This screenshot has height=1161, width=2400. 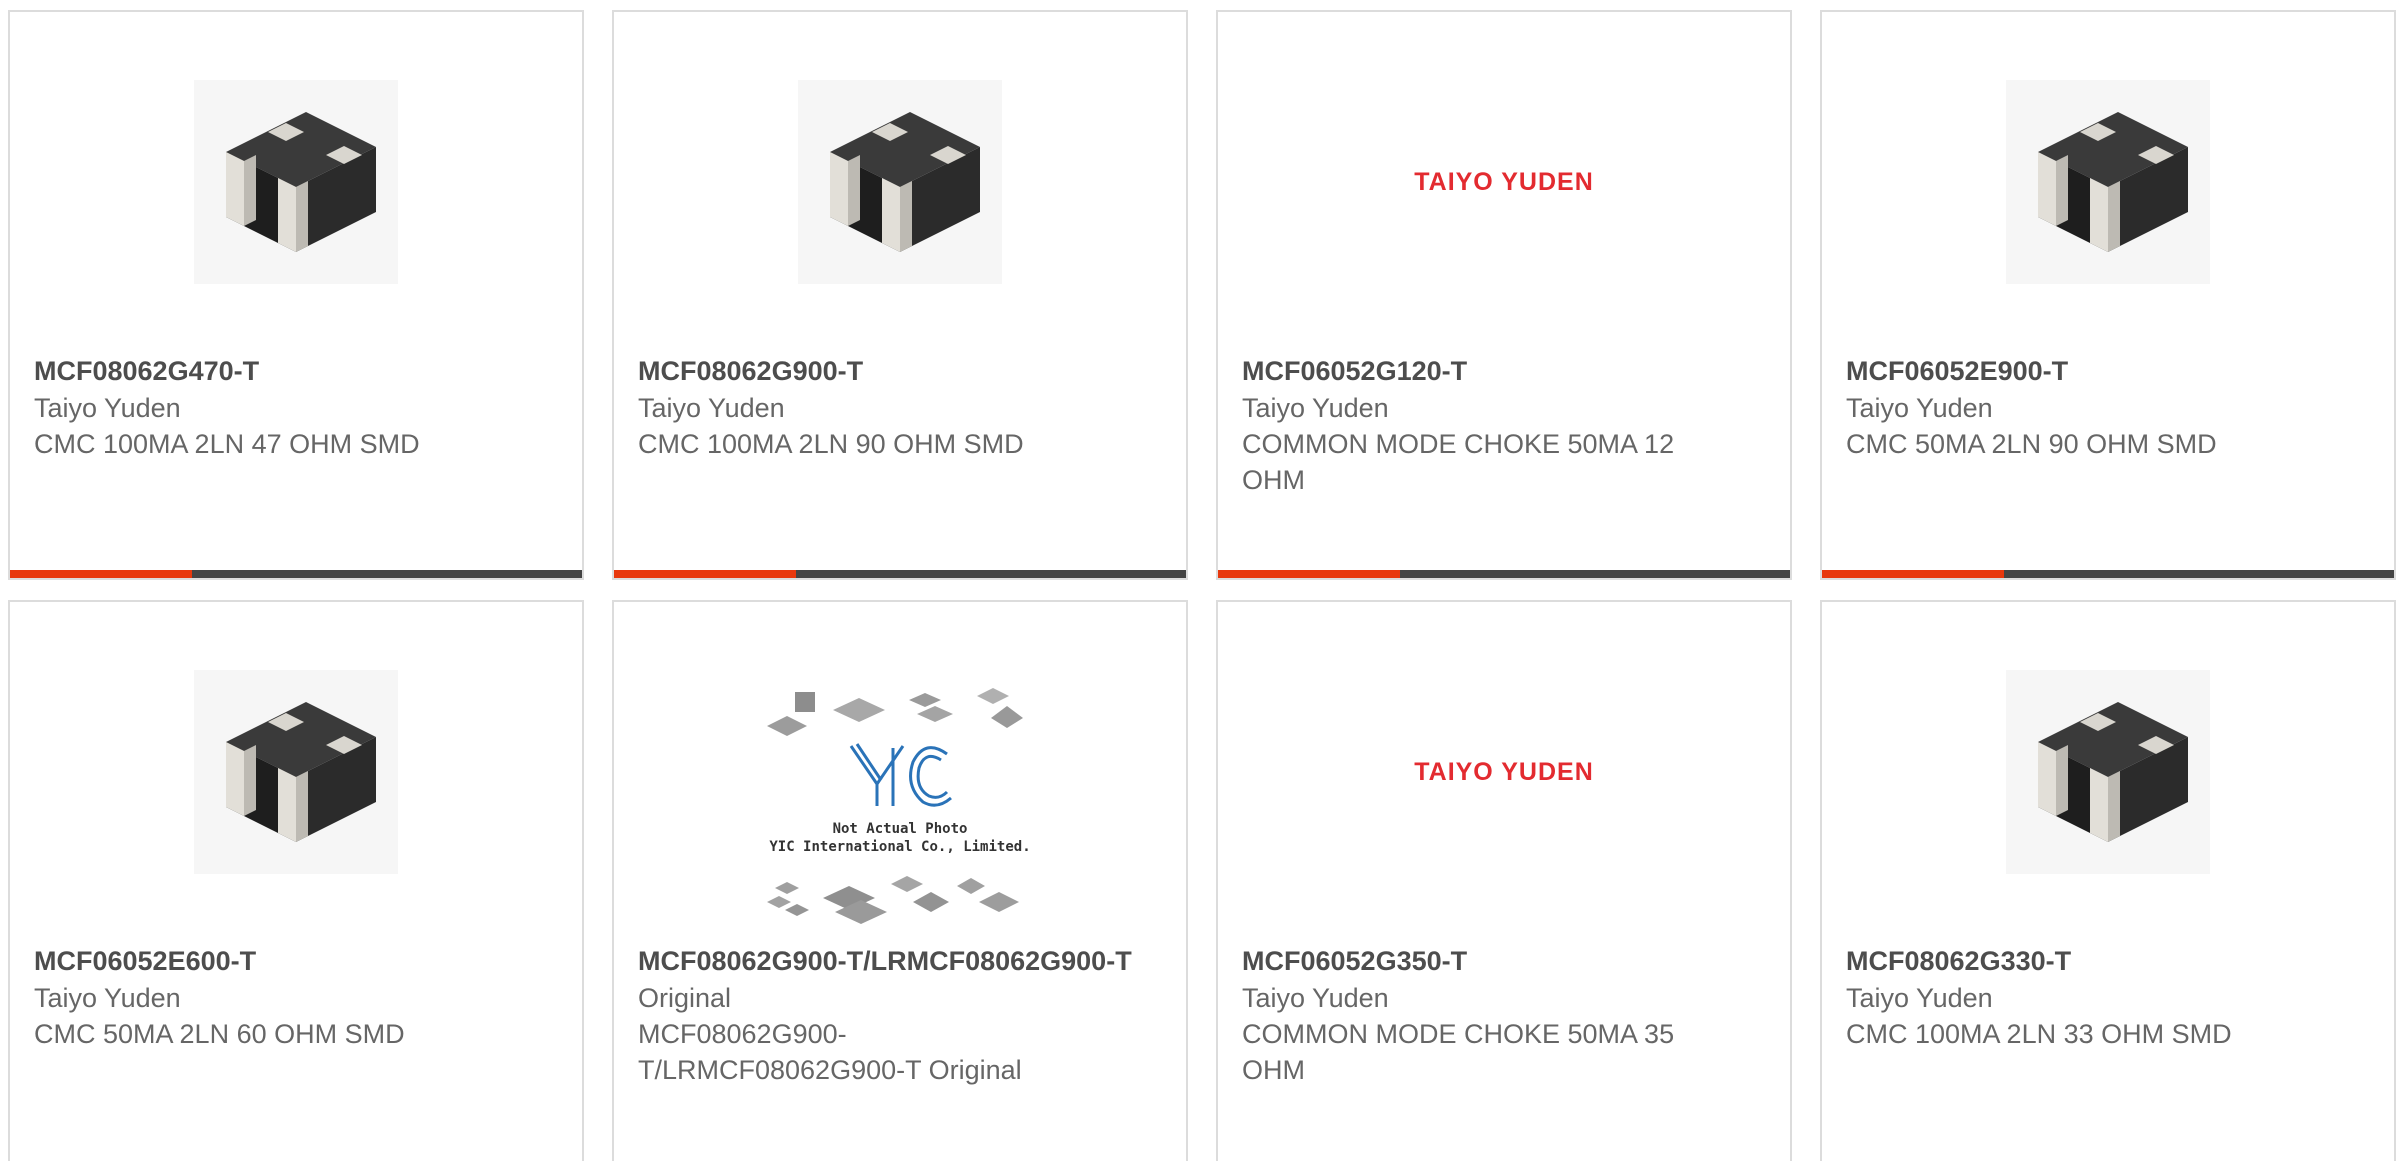 What do you see at coordinates (902, 371) in the screenshot?
I see `part-number-link: MCF08062G900-T` at bounding box center [902, 371].